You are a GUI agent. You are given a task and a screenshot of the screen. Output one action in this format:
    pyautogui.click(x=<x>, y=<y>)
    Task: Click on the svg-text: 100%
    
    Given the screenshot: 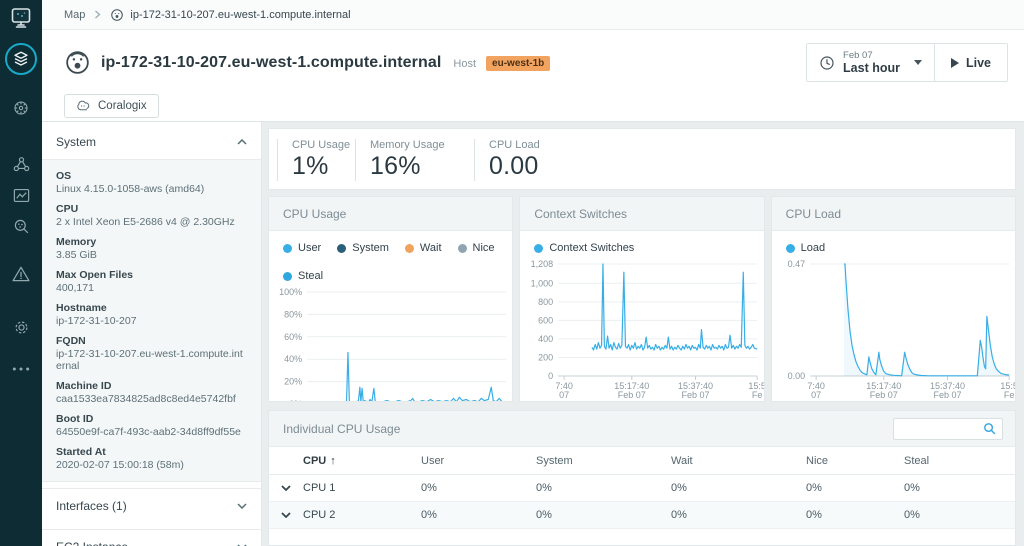 What is the action you would take?
    pyautogui.click(x=290, y=292)
    